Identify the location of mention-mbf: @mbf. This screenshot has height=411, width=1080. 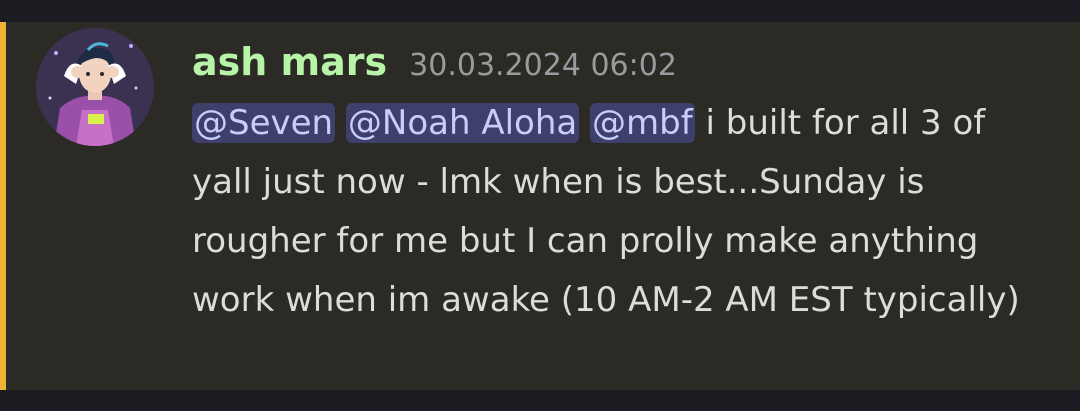
(642, 123).